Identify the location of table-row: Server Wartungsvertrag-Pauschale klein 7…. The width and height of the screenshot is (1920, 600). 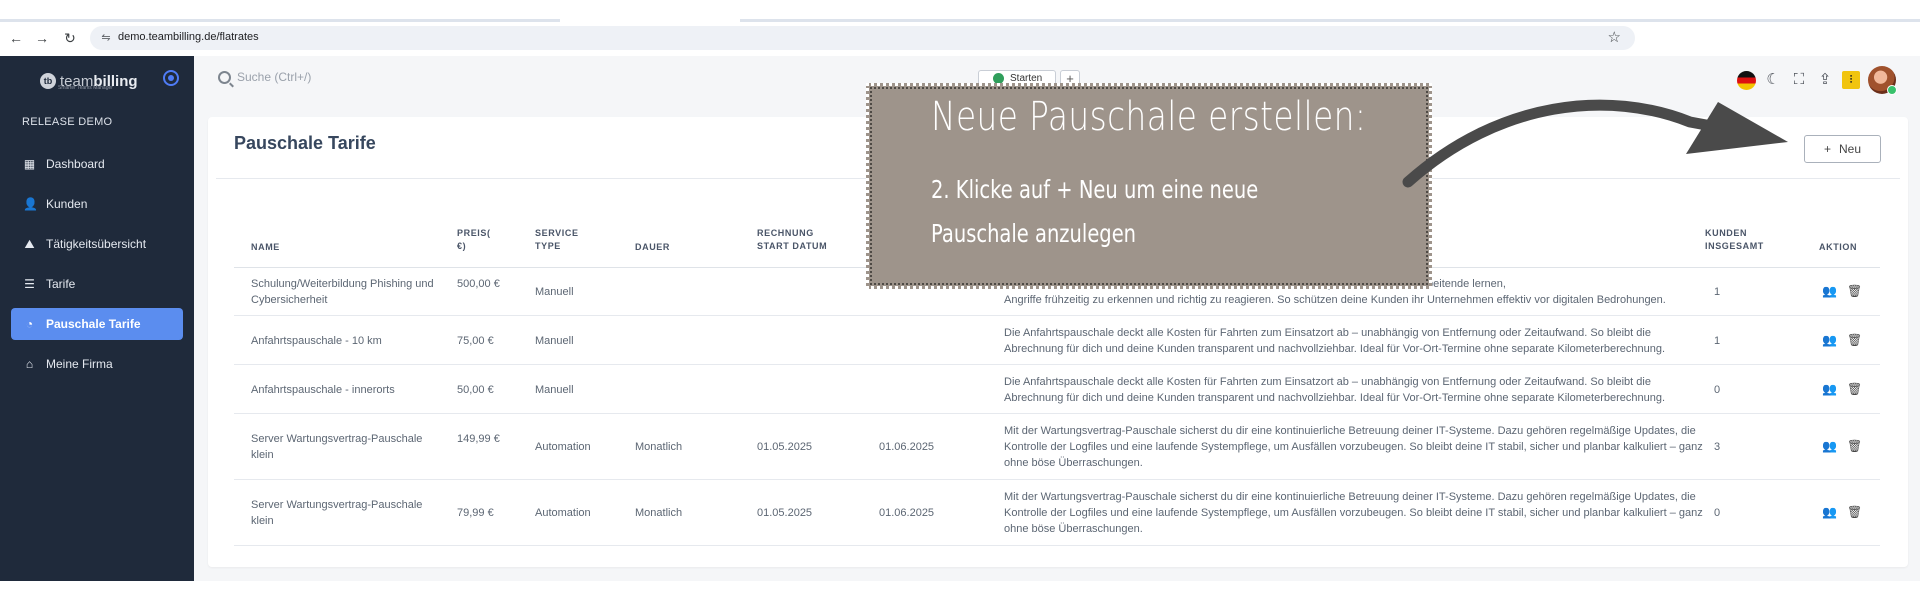
(1057, 513).